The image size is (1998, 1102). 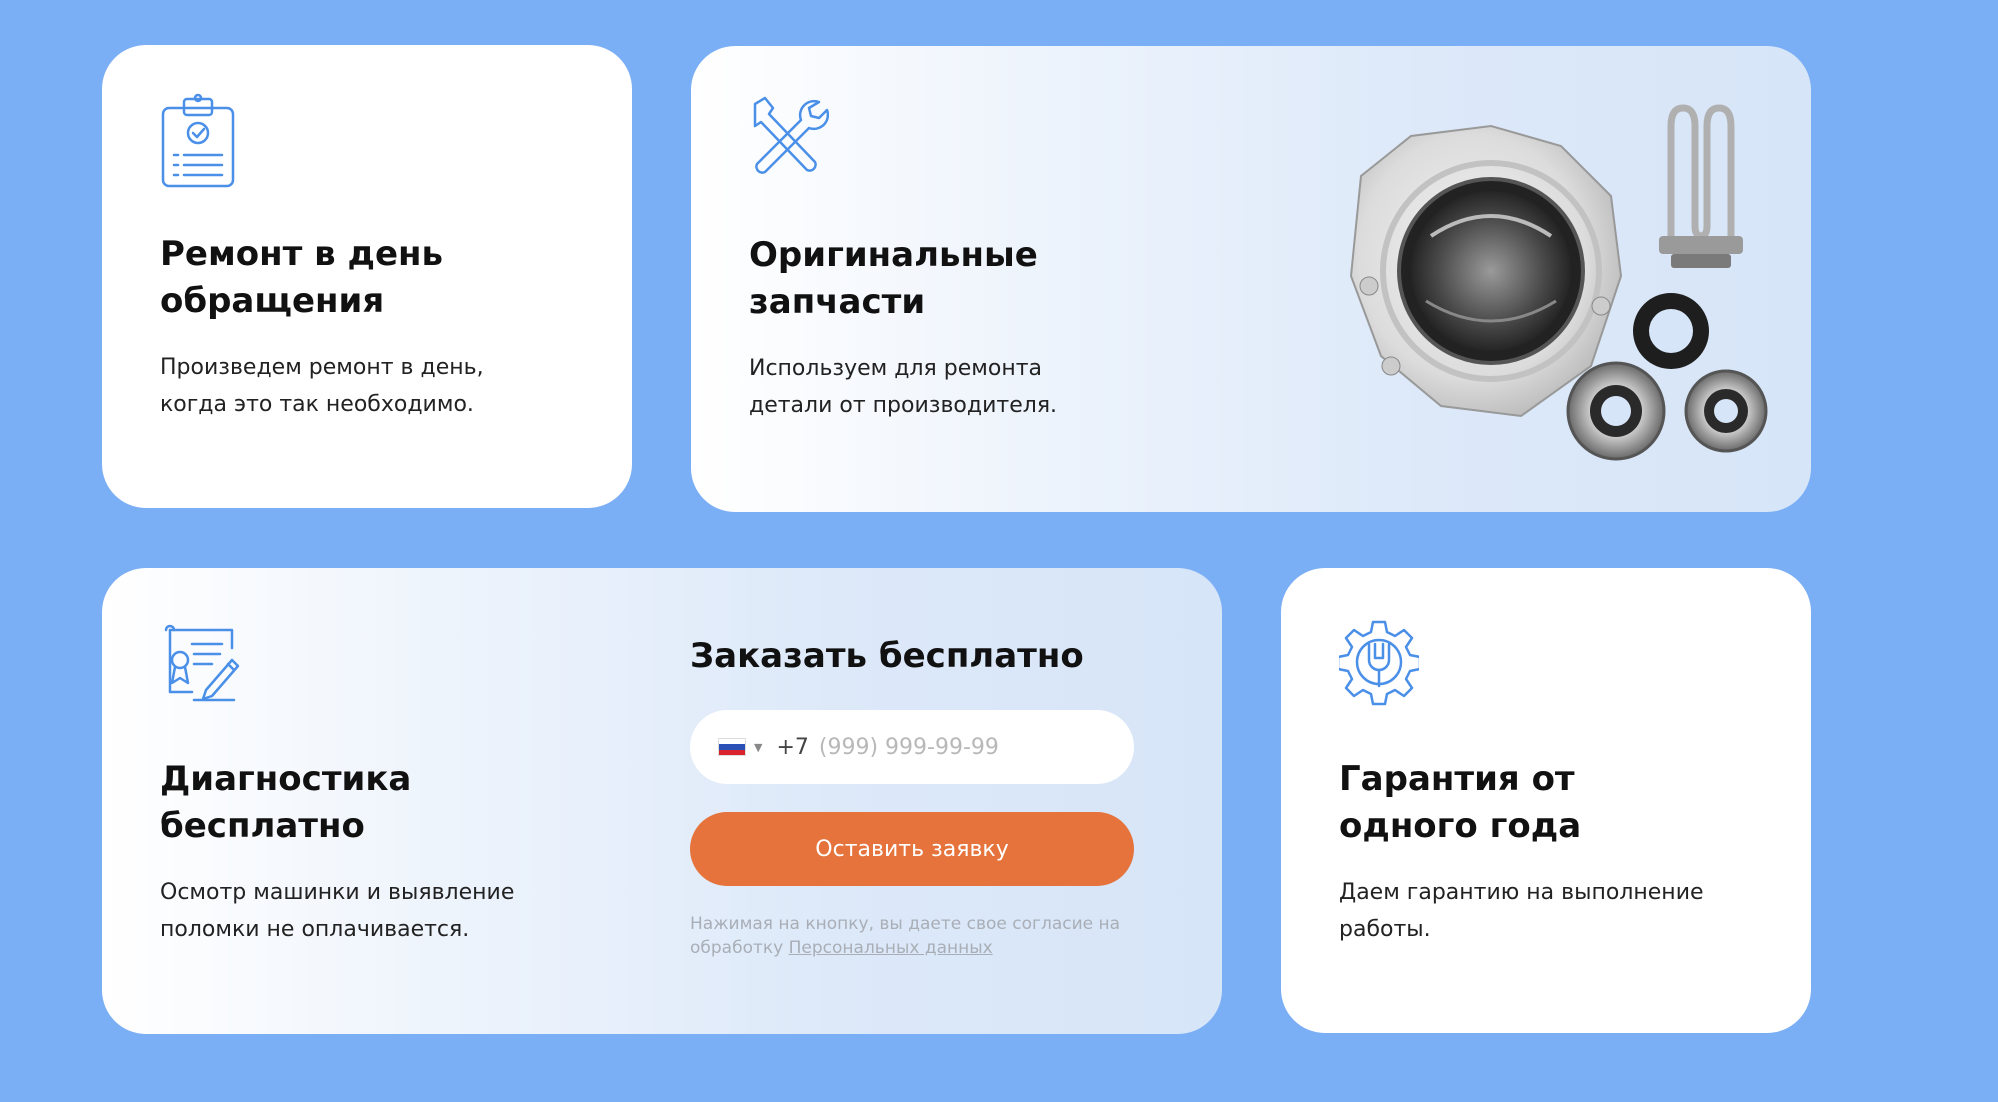 What do you see at coordinates (891, 948) in the screenshot?
I see `personal-data-link: Персональных данных` at bounding box center [891, 948].